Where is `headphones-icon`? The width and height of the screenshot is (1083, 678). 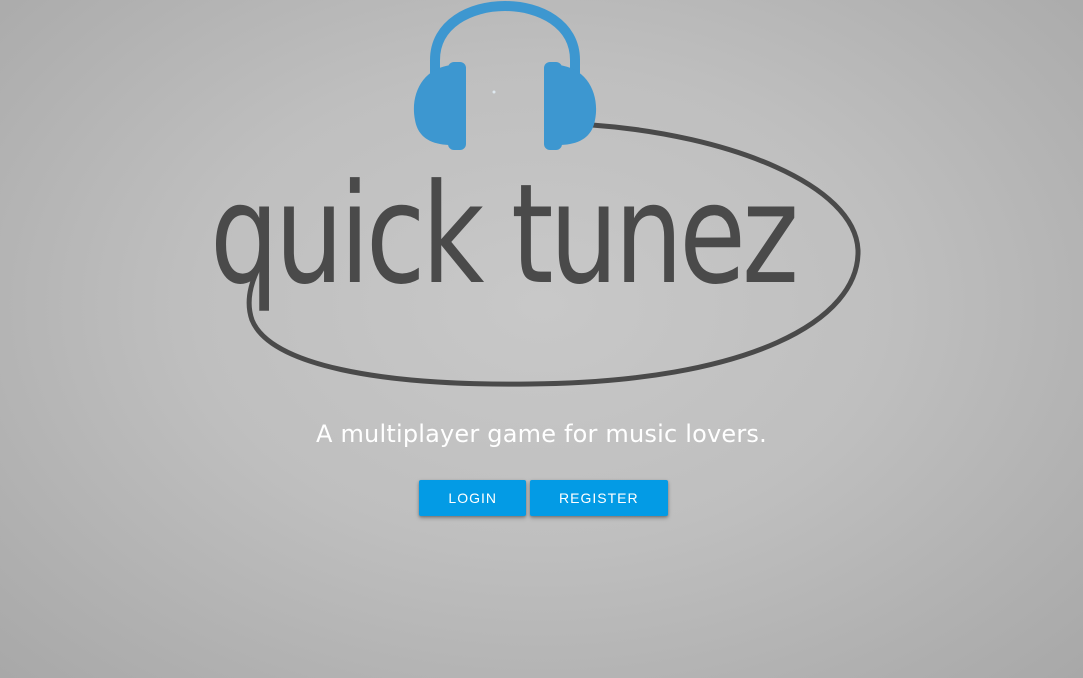 headphones-icon is located at coordinates (505, 75).